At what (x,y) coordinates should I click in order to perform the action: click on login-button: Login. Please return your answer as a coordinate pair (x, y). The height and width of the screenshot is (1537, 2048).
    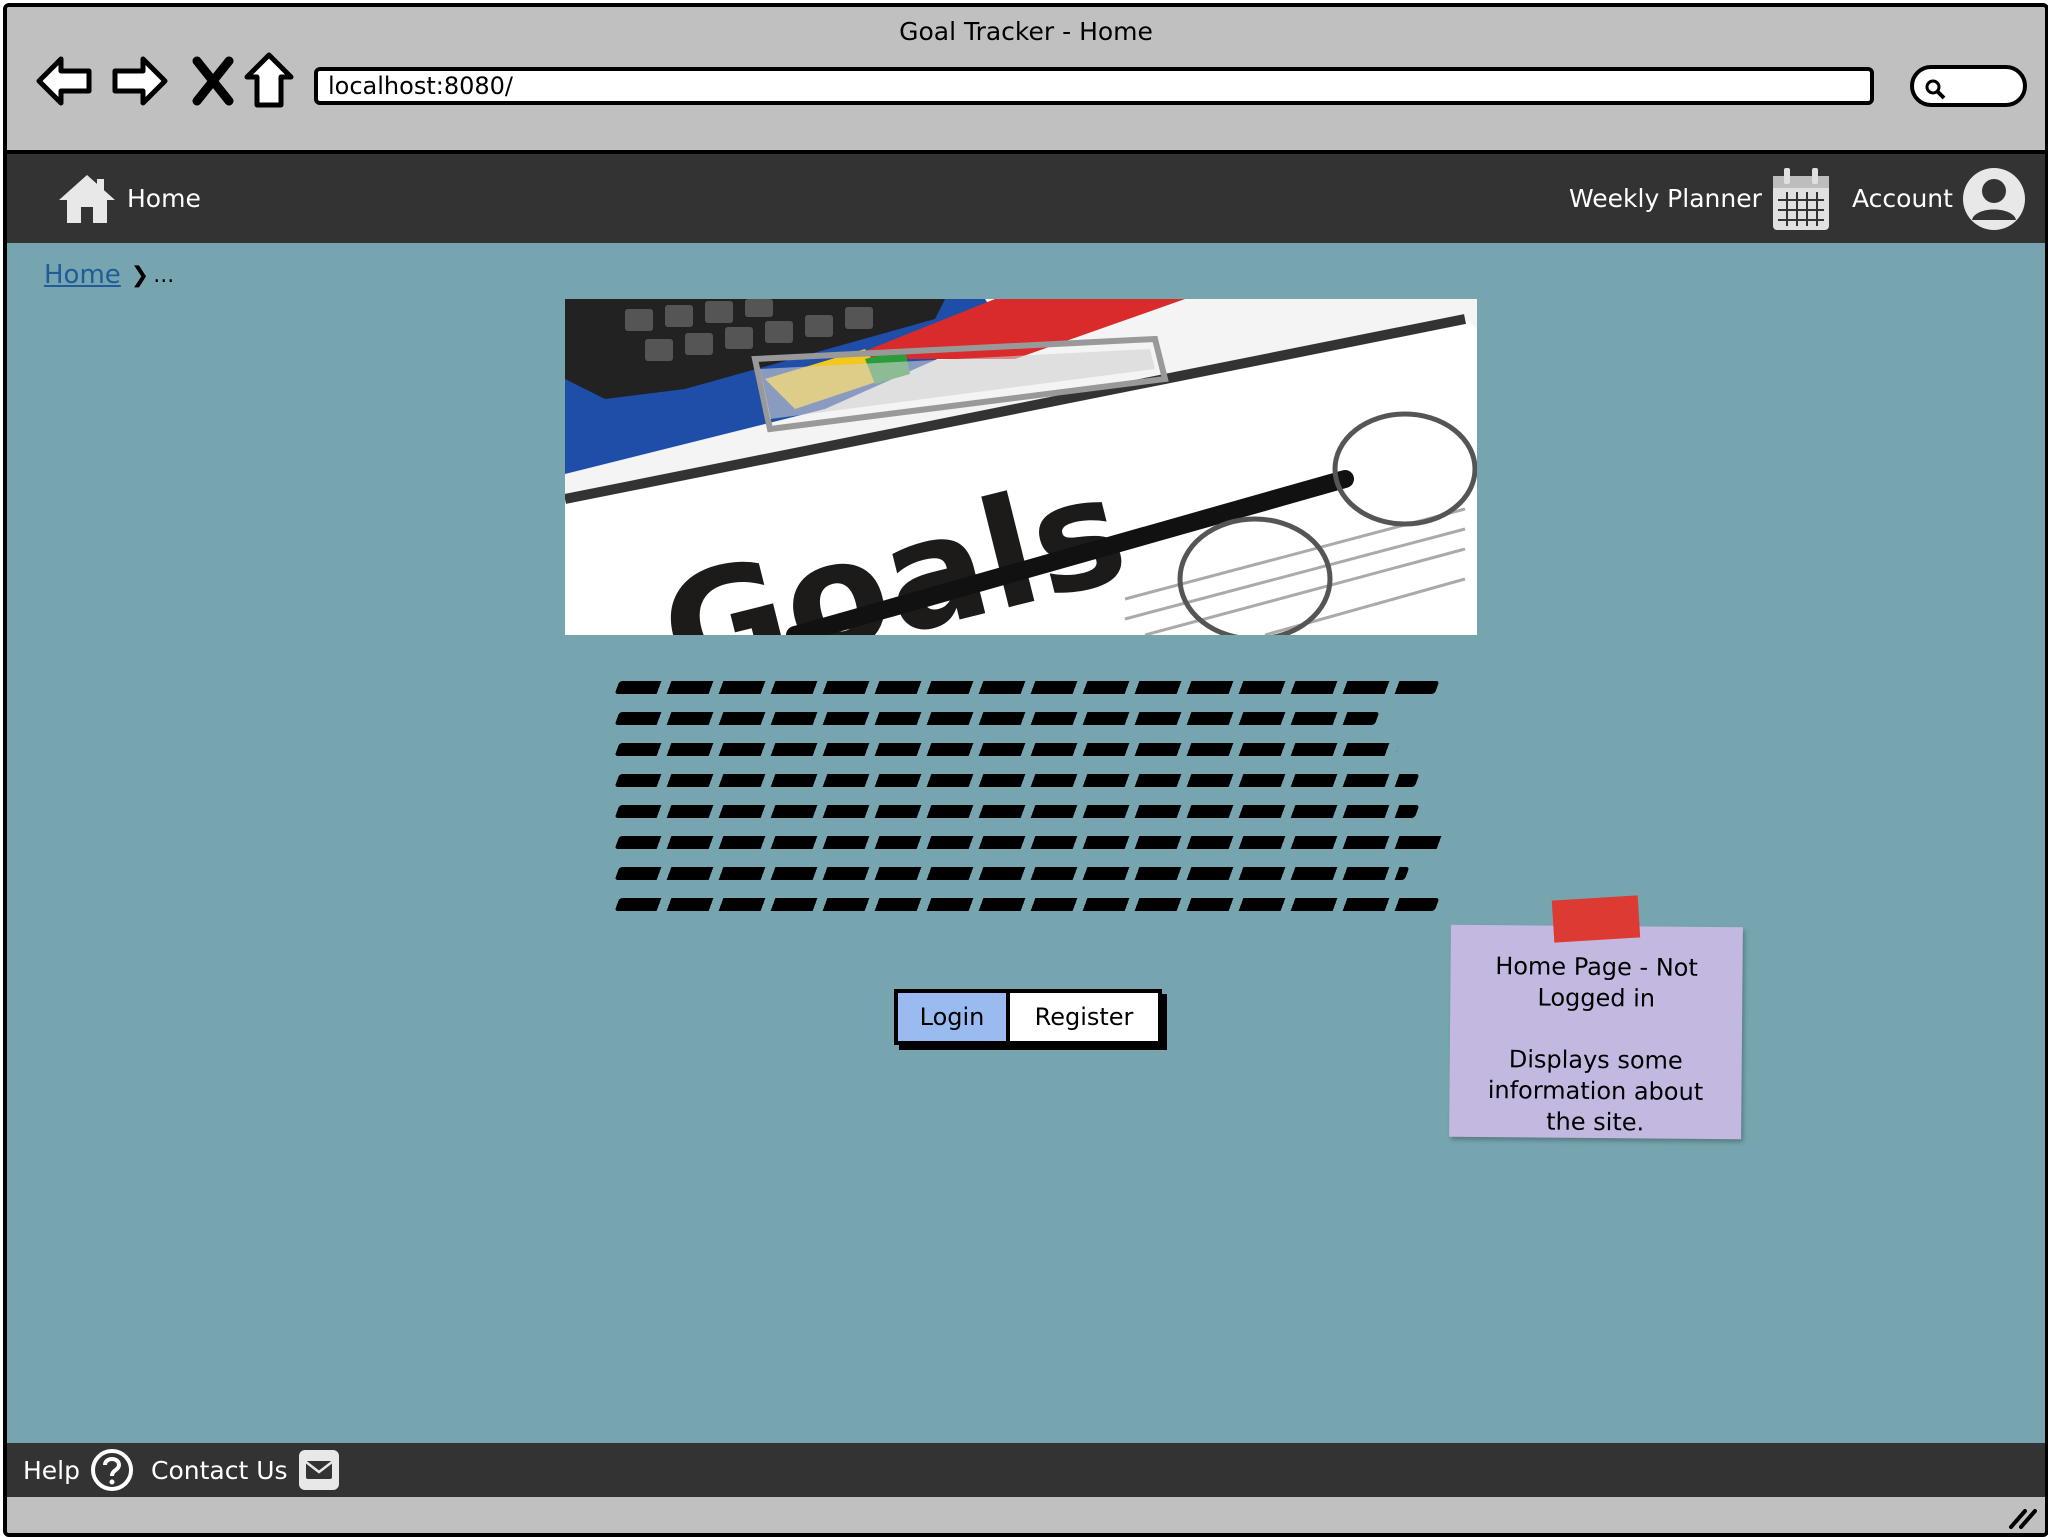
    Looking at the image, I should click on (954, 1017).